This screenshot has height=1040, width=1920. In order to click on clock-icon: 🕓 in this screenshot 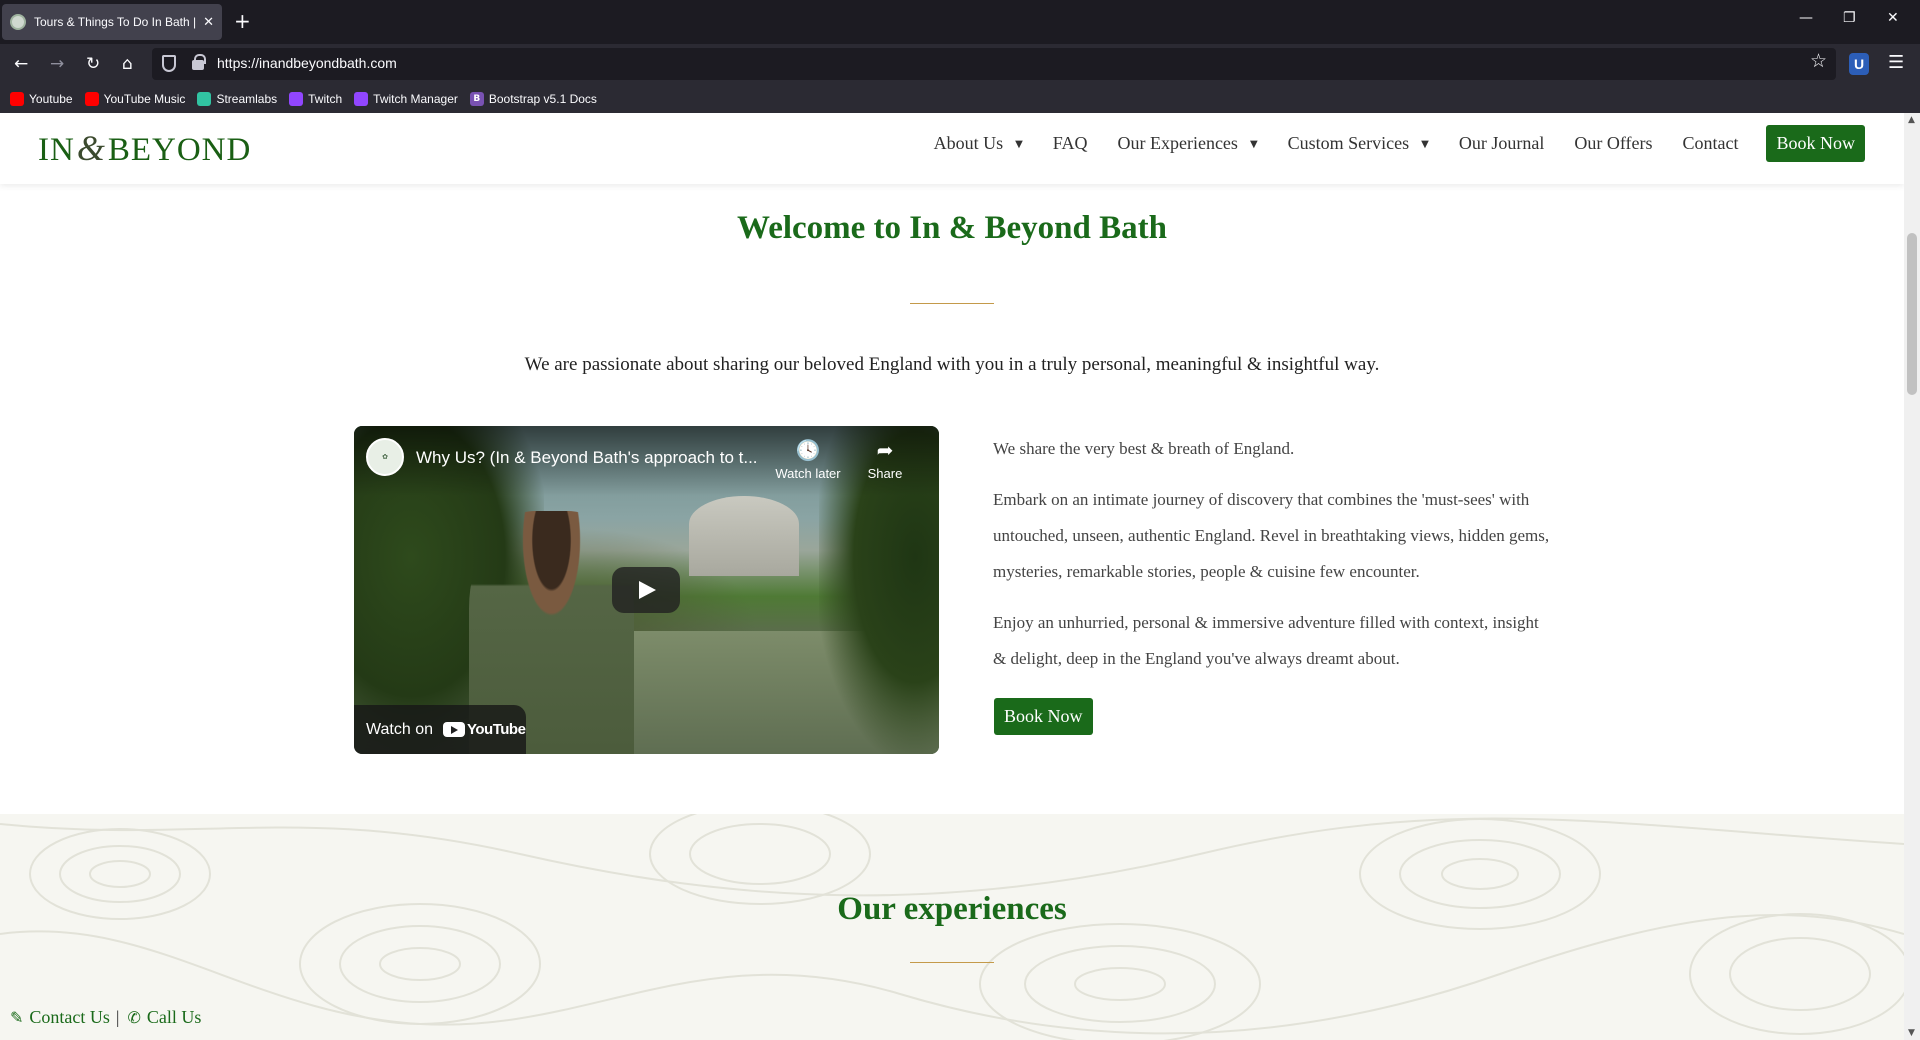, I will do `click(808, 450)`.